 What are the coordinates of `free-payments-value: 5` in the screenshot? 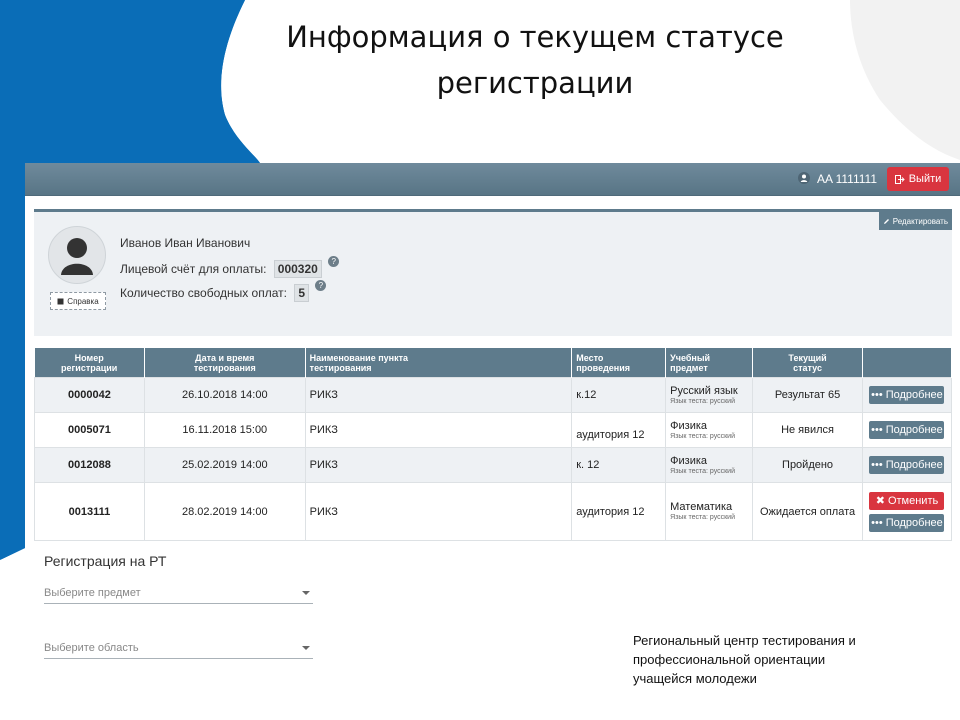 It's located at (302, 293).